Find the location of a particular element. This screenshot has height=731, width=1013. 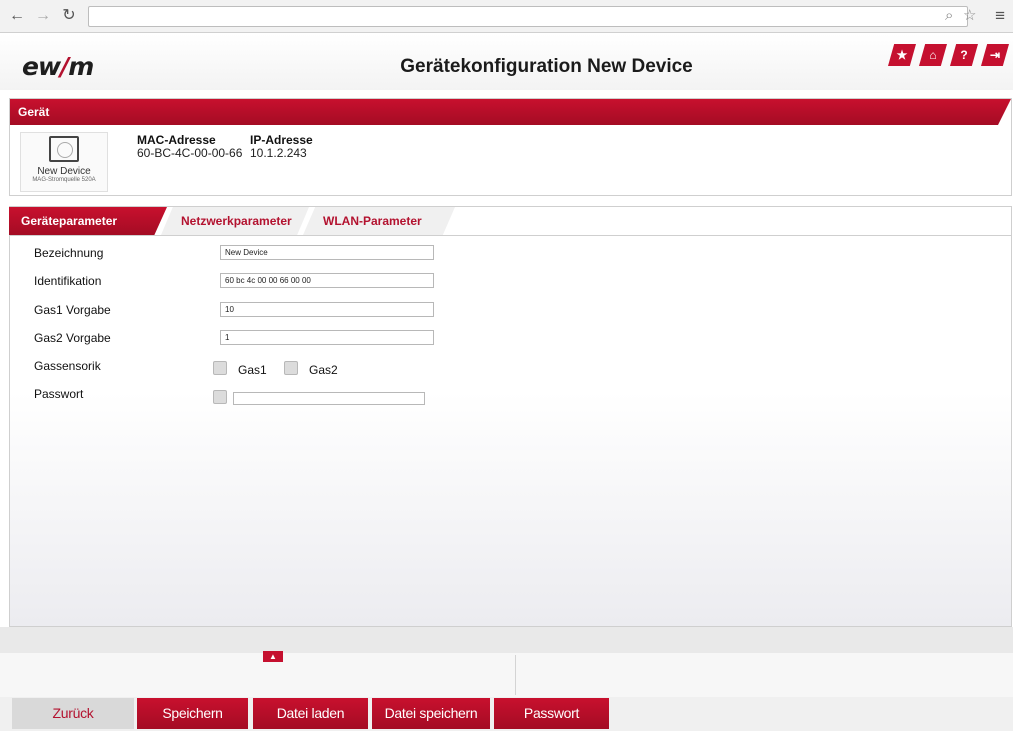

device-card: New Device MAG-Stromquelle 520A is located at coordinates (64, 162).